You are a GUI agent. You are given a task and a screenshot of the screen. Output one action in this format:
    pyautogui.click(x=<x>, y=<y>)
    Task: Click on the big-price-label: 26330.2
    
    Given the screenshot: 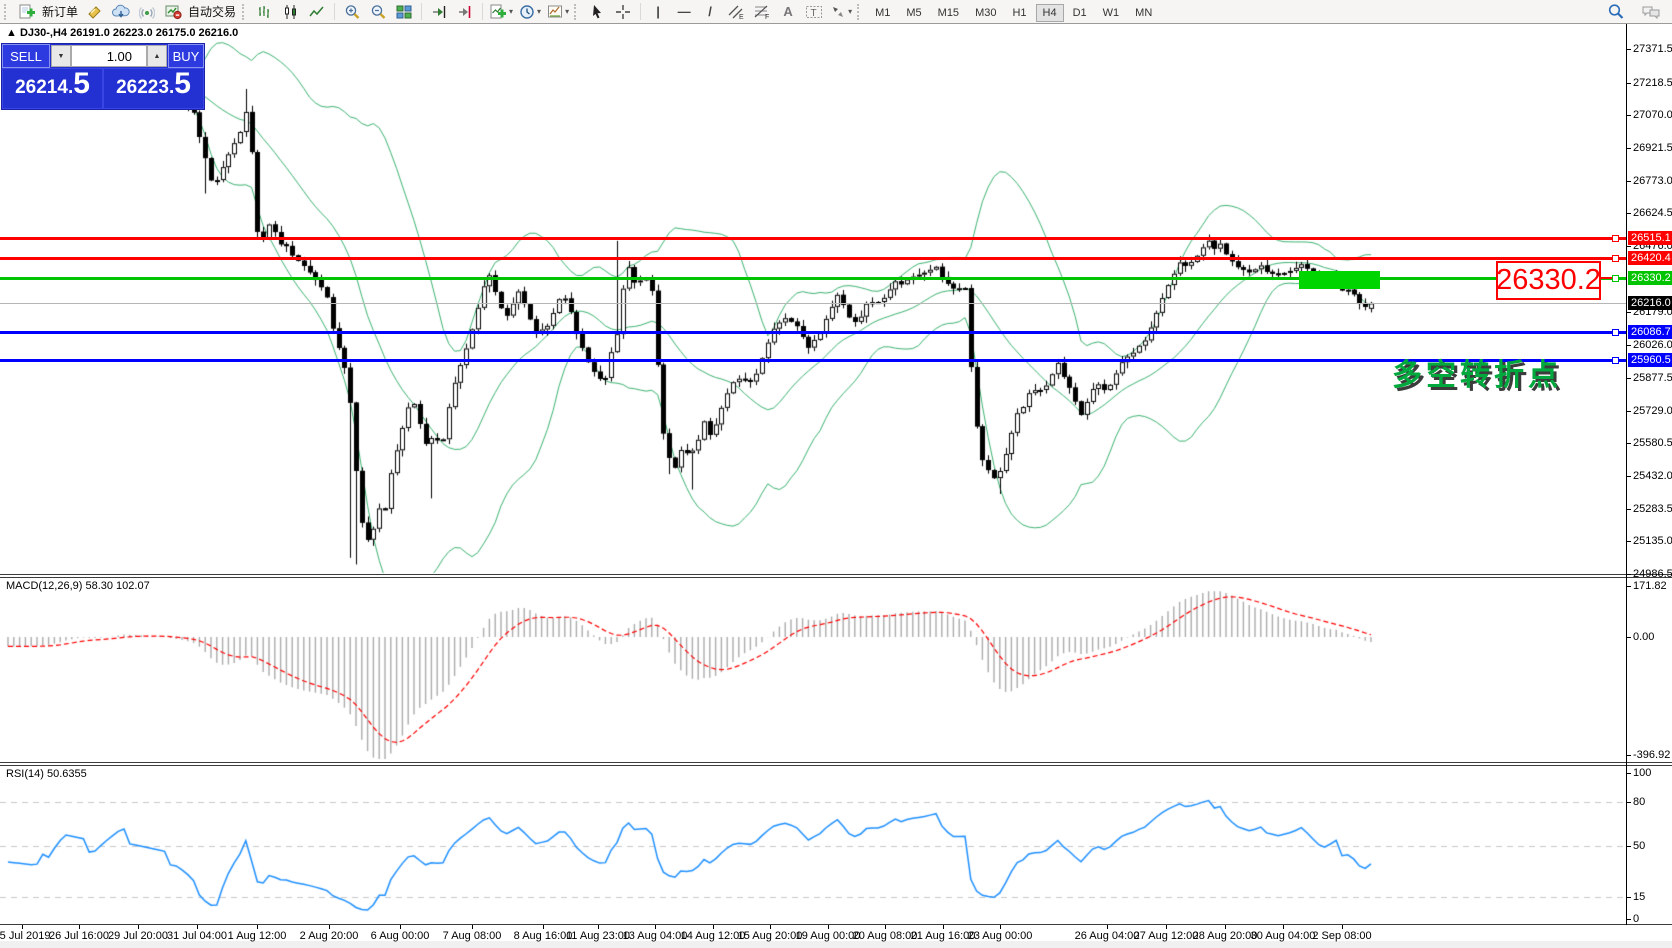 What is the action you would take?
    pyautogui.click(x=1548, y=280)
    